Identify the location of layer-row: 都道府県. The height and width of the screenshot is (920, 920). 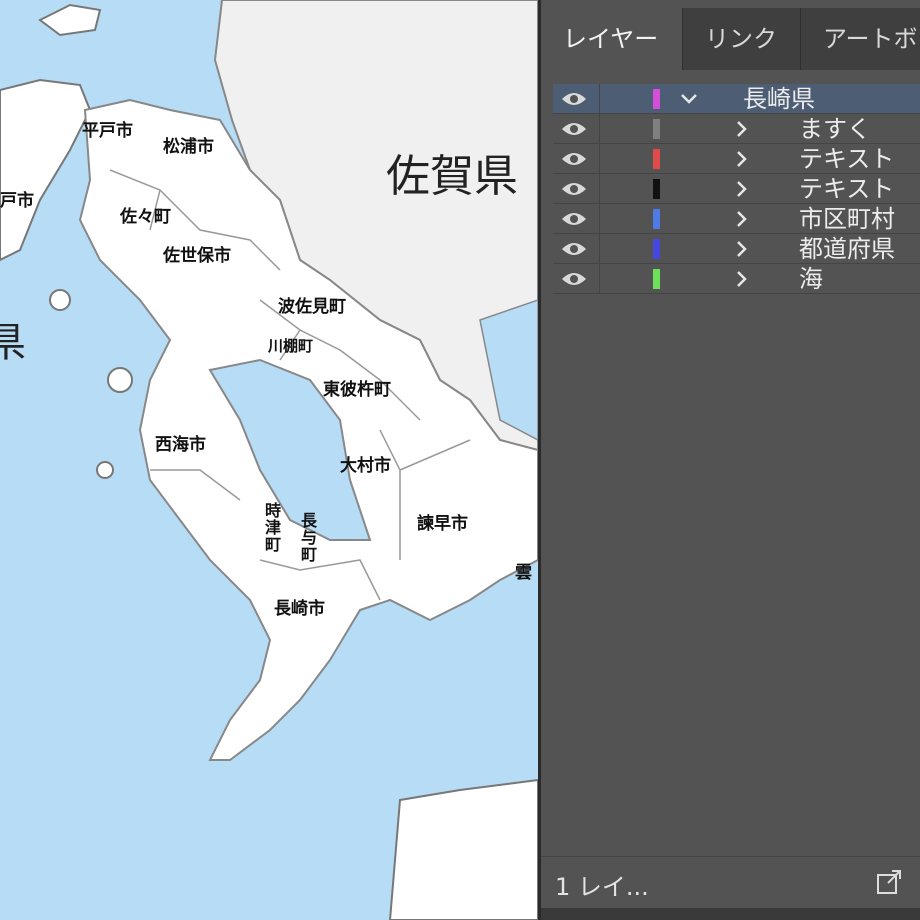
(736, 249).